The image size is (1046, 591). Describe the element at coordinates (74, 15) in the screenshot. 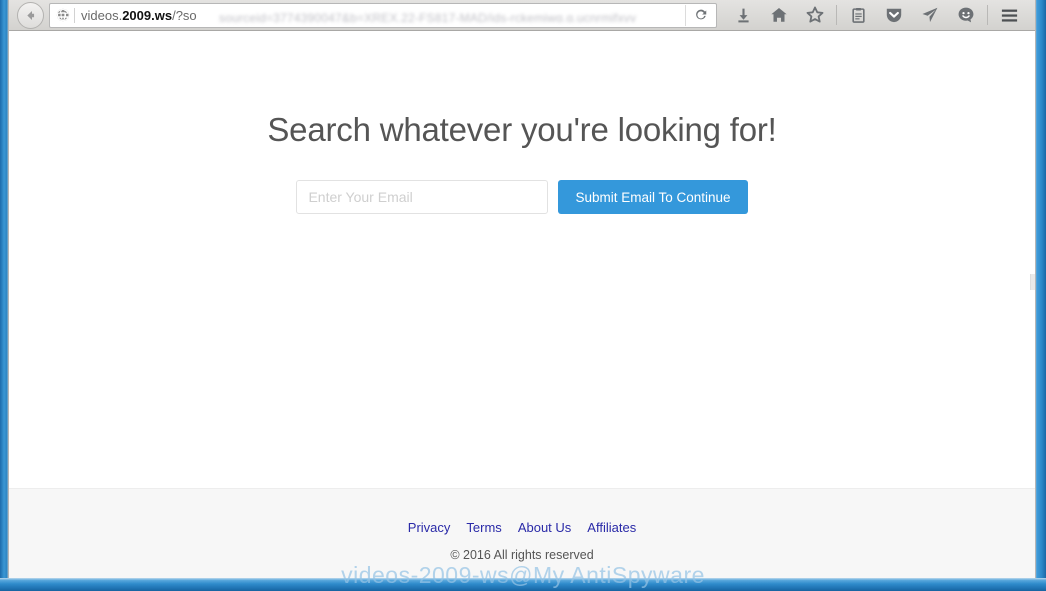

I see `url-bar-divider` at that location.